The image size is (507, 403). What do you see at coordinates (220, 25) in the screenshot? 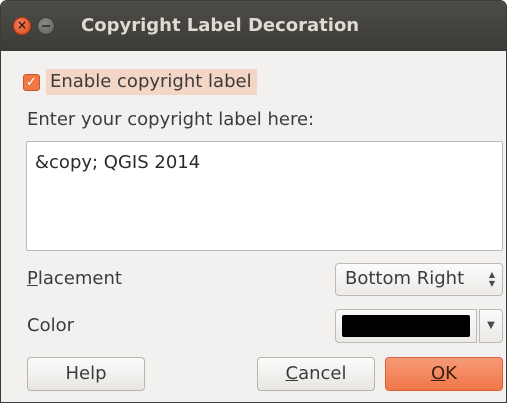
I see `window-title: Copyright Label Decoration` at bounding box center [220, 25].